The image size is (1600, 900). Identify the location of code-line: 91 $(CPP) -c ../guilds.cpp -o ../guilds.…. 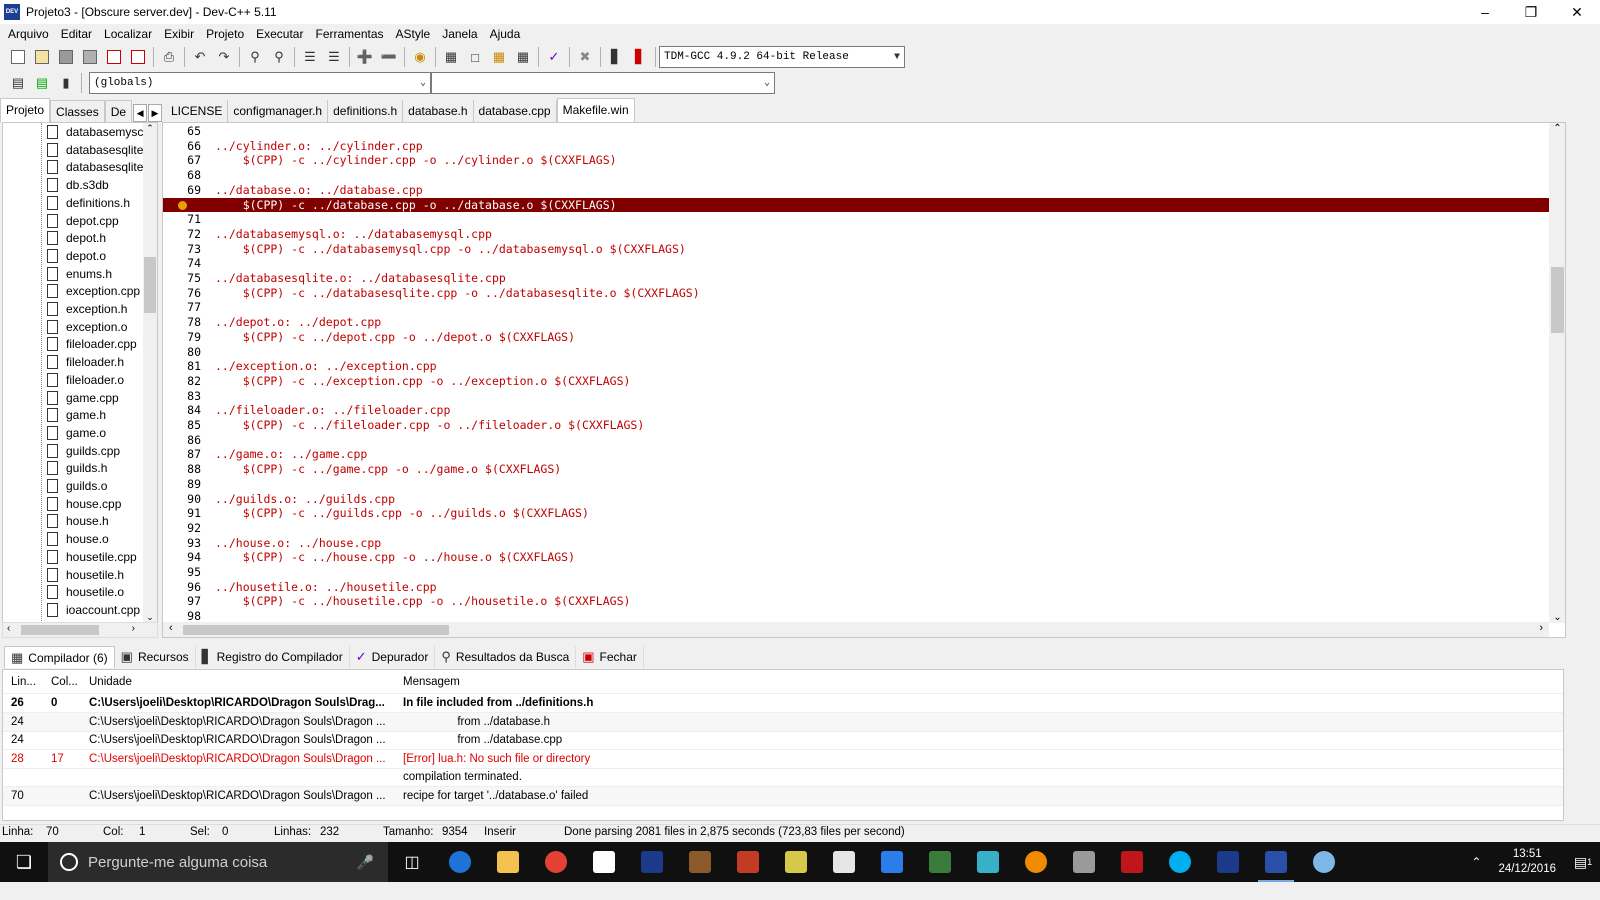
(857, 513).